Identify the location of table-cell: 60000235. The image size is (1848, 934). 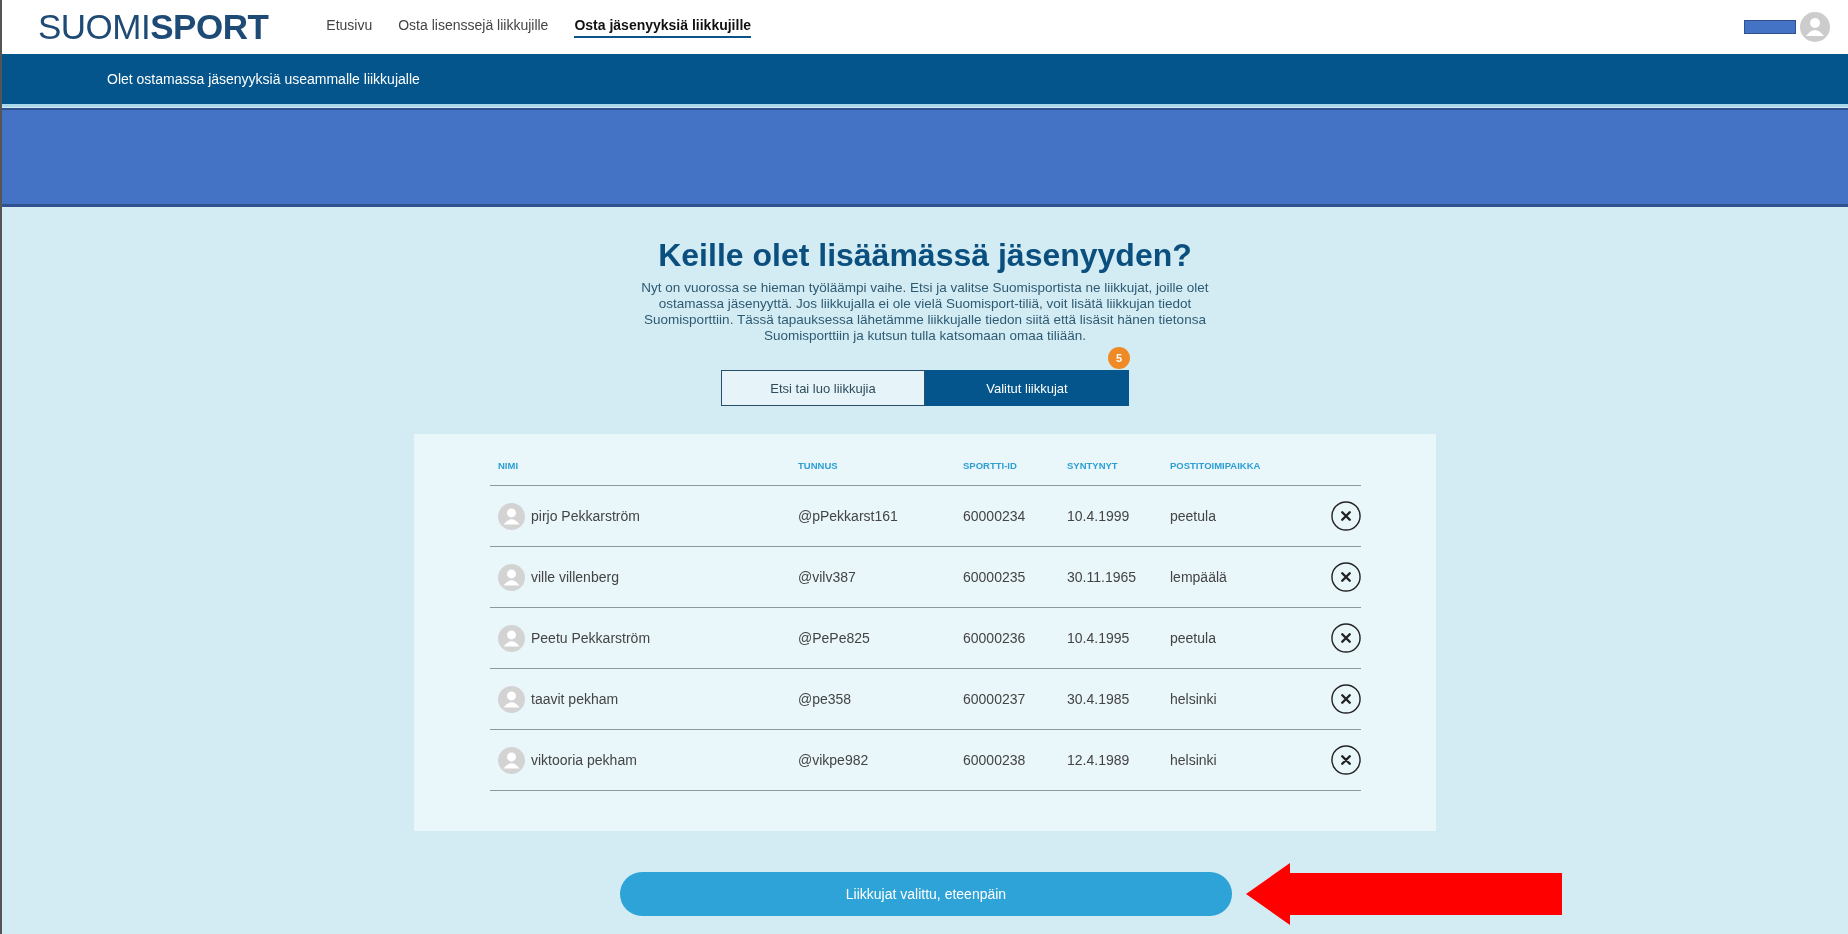
(1007, 577).